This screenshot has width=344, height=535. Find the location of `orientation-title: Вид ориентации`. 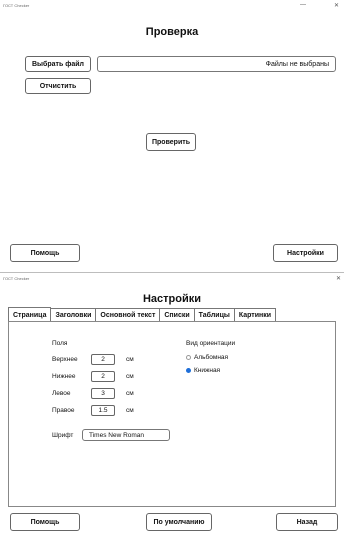

orientation-title: Вид ориентации is located at coordinates (211, 343).